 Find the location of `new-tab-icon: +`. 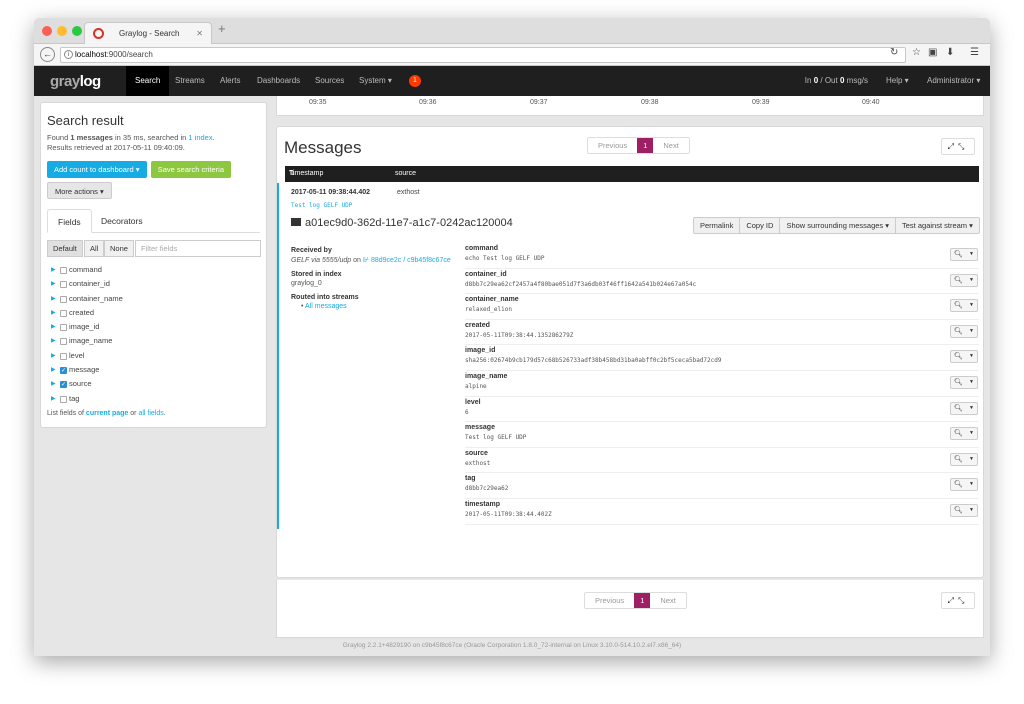

new-tab-icon: + is located at coordinates (222, 28).